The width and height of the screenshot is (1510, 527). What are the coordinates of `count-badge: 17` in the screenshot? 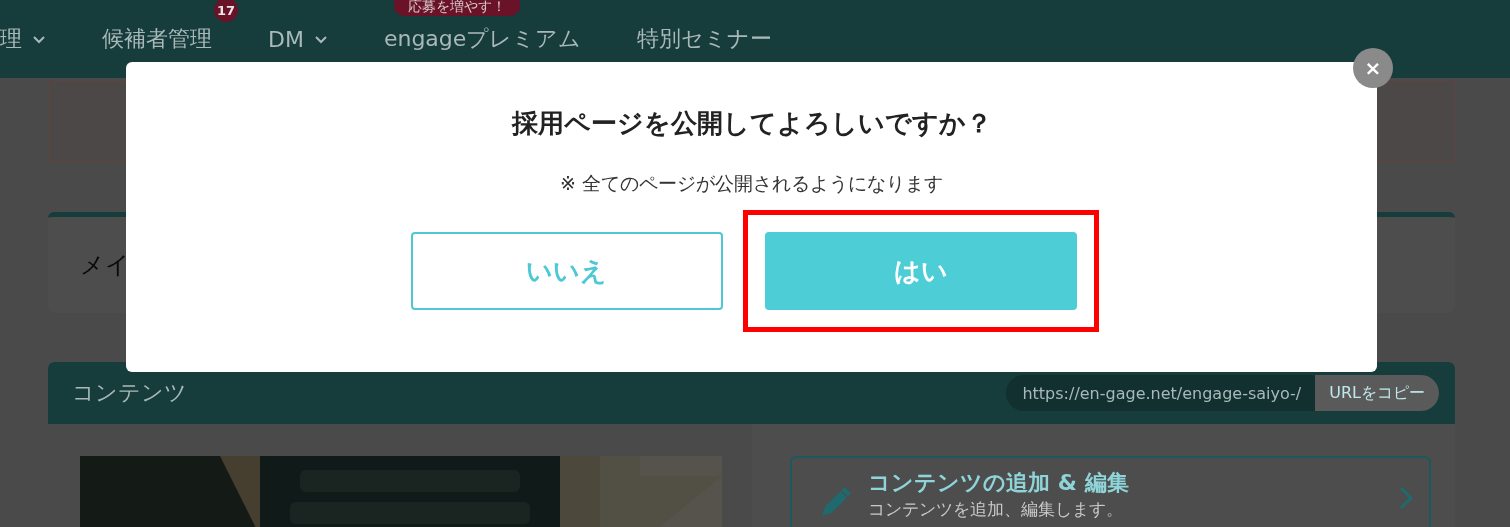 It's located at (226, 11).